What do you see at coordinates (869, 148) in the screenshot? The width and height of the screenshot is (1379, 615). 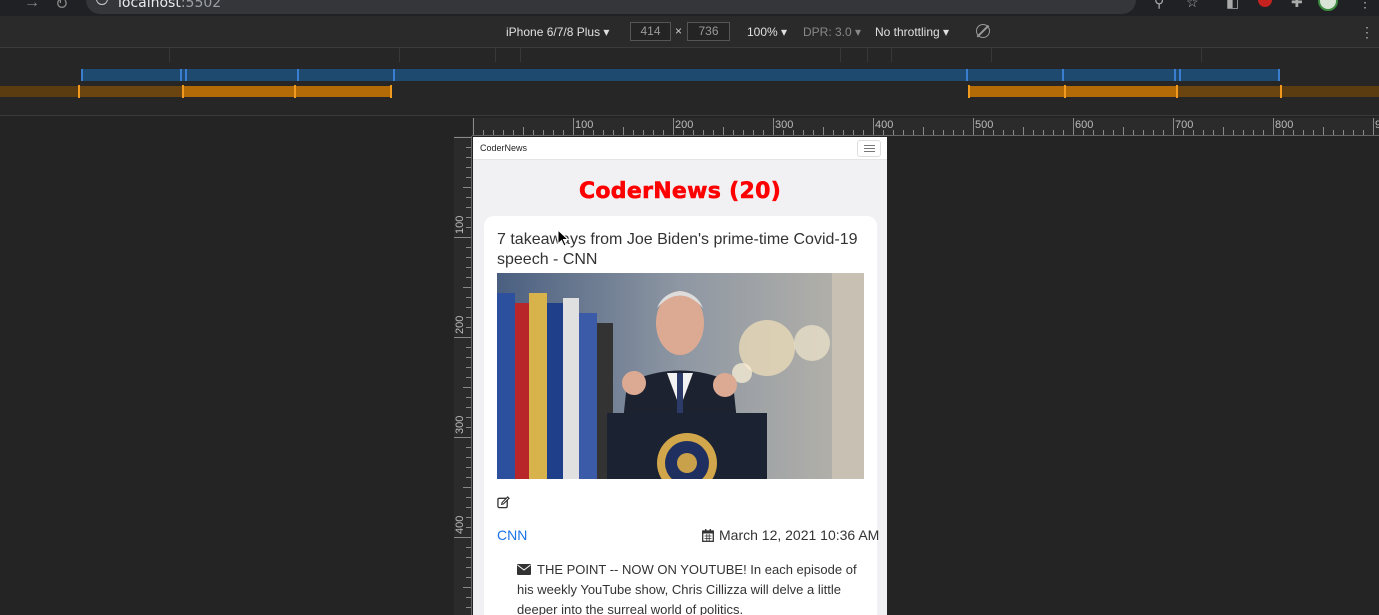 I see `hamburger-icon` at bounding box center [869, 148].